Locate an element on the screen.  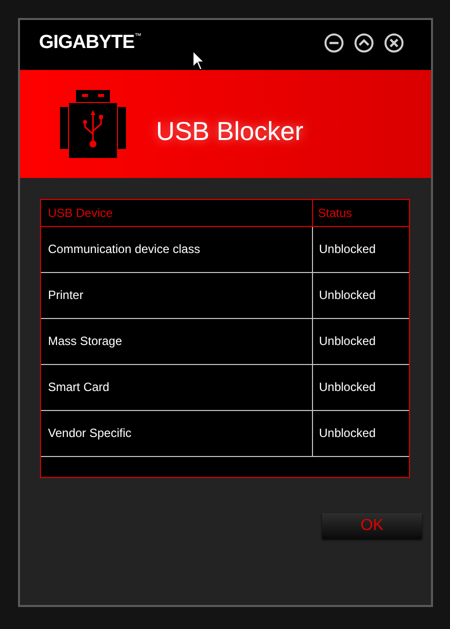
column-header: USB Device is located at coordinates (177, 213).